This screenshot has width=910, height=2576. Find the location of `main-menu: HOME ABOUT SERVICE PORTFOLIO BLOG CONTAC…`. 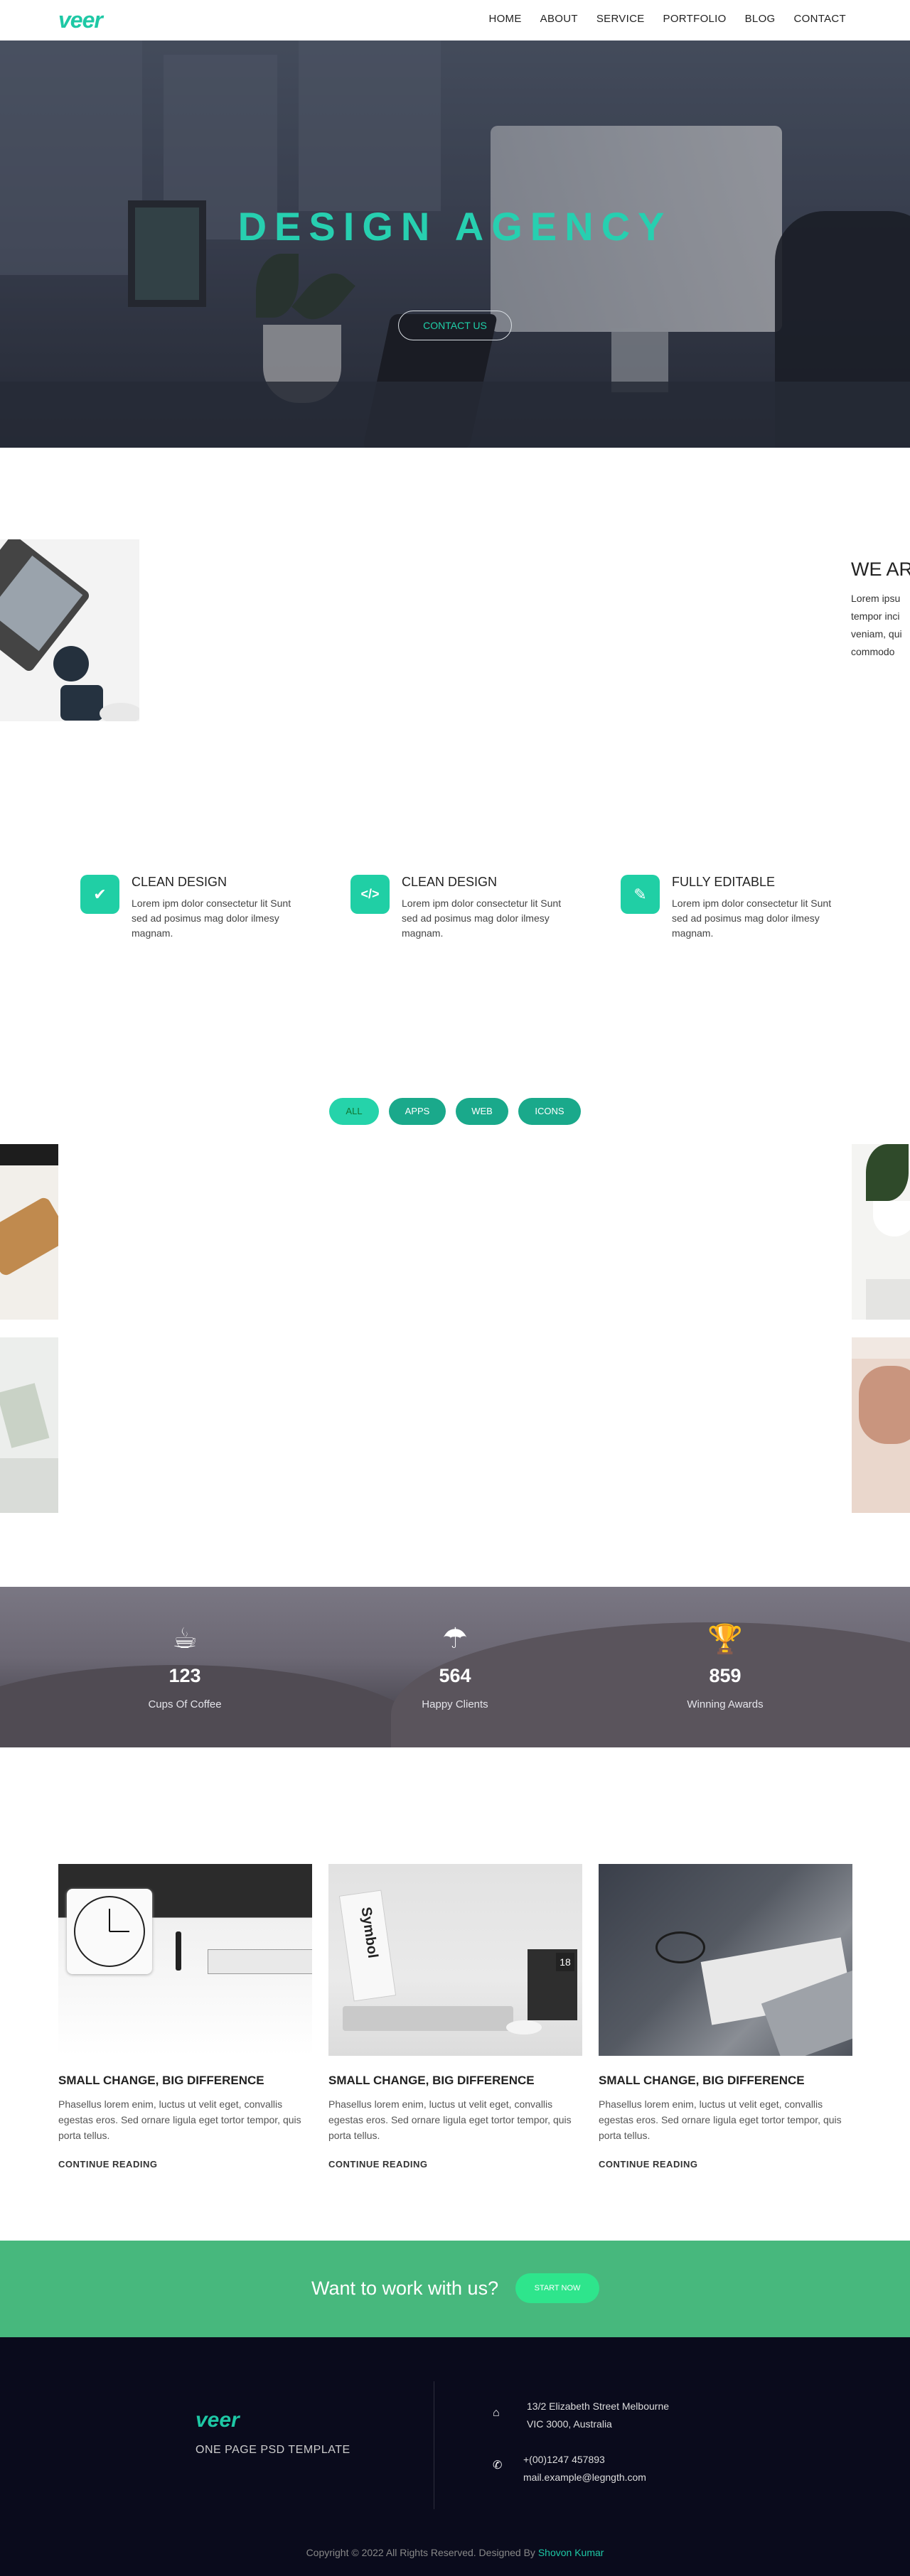

main-menu: HOME ABOUT SERVICE PORTFOLIO BLOG CONTAC… is located at coordinates (667, 19).